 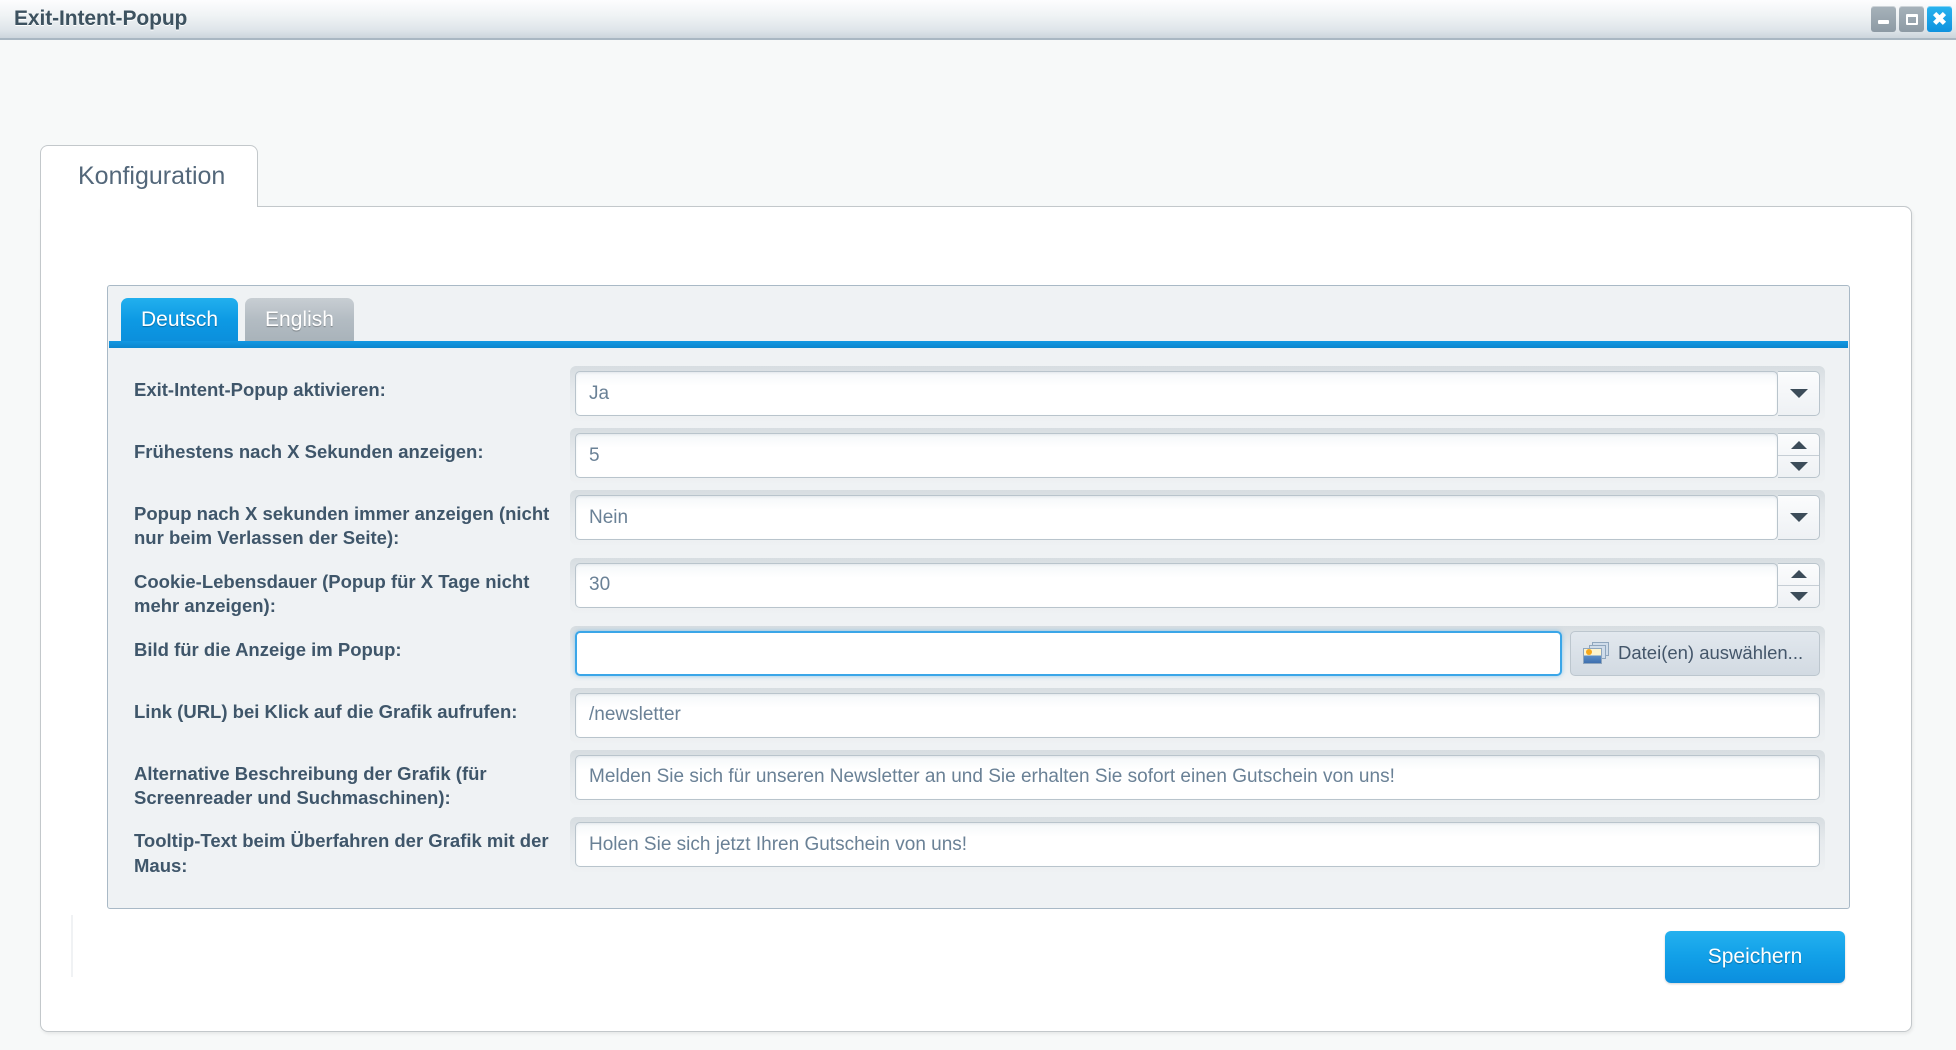 What do you see at coordinates (101, 18) in the screenshot?
I see `window-title: Exit-Intent-Popup` at bounding box center [101, 18].